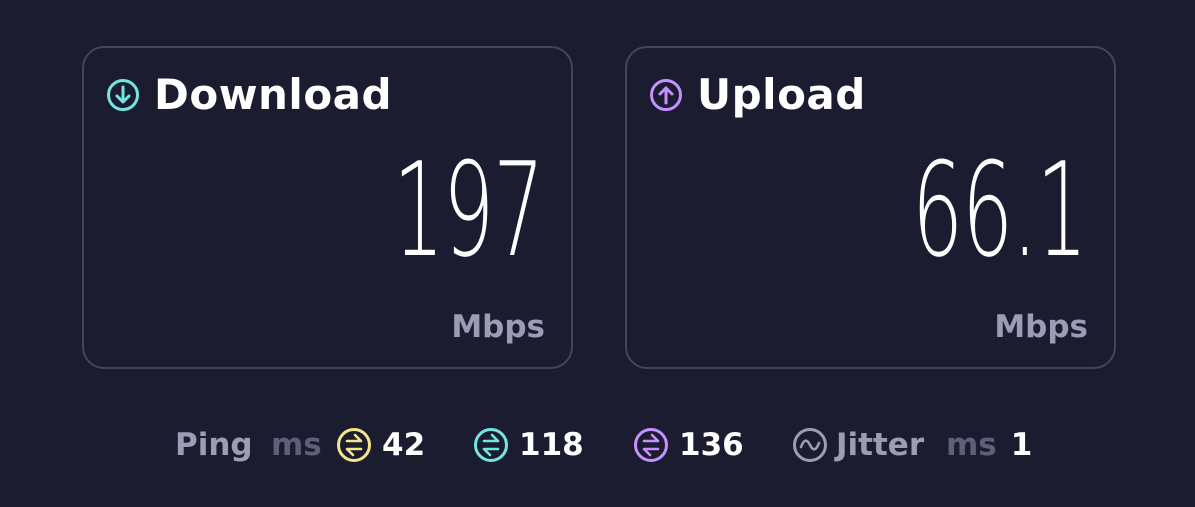 The width and height of the screenshot is (1195, 507). I want to click on download-title: Download, so click(273, 94).